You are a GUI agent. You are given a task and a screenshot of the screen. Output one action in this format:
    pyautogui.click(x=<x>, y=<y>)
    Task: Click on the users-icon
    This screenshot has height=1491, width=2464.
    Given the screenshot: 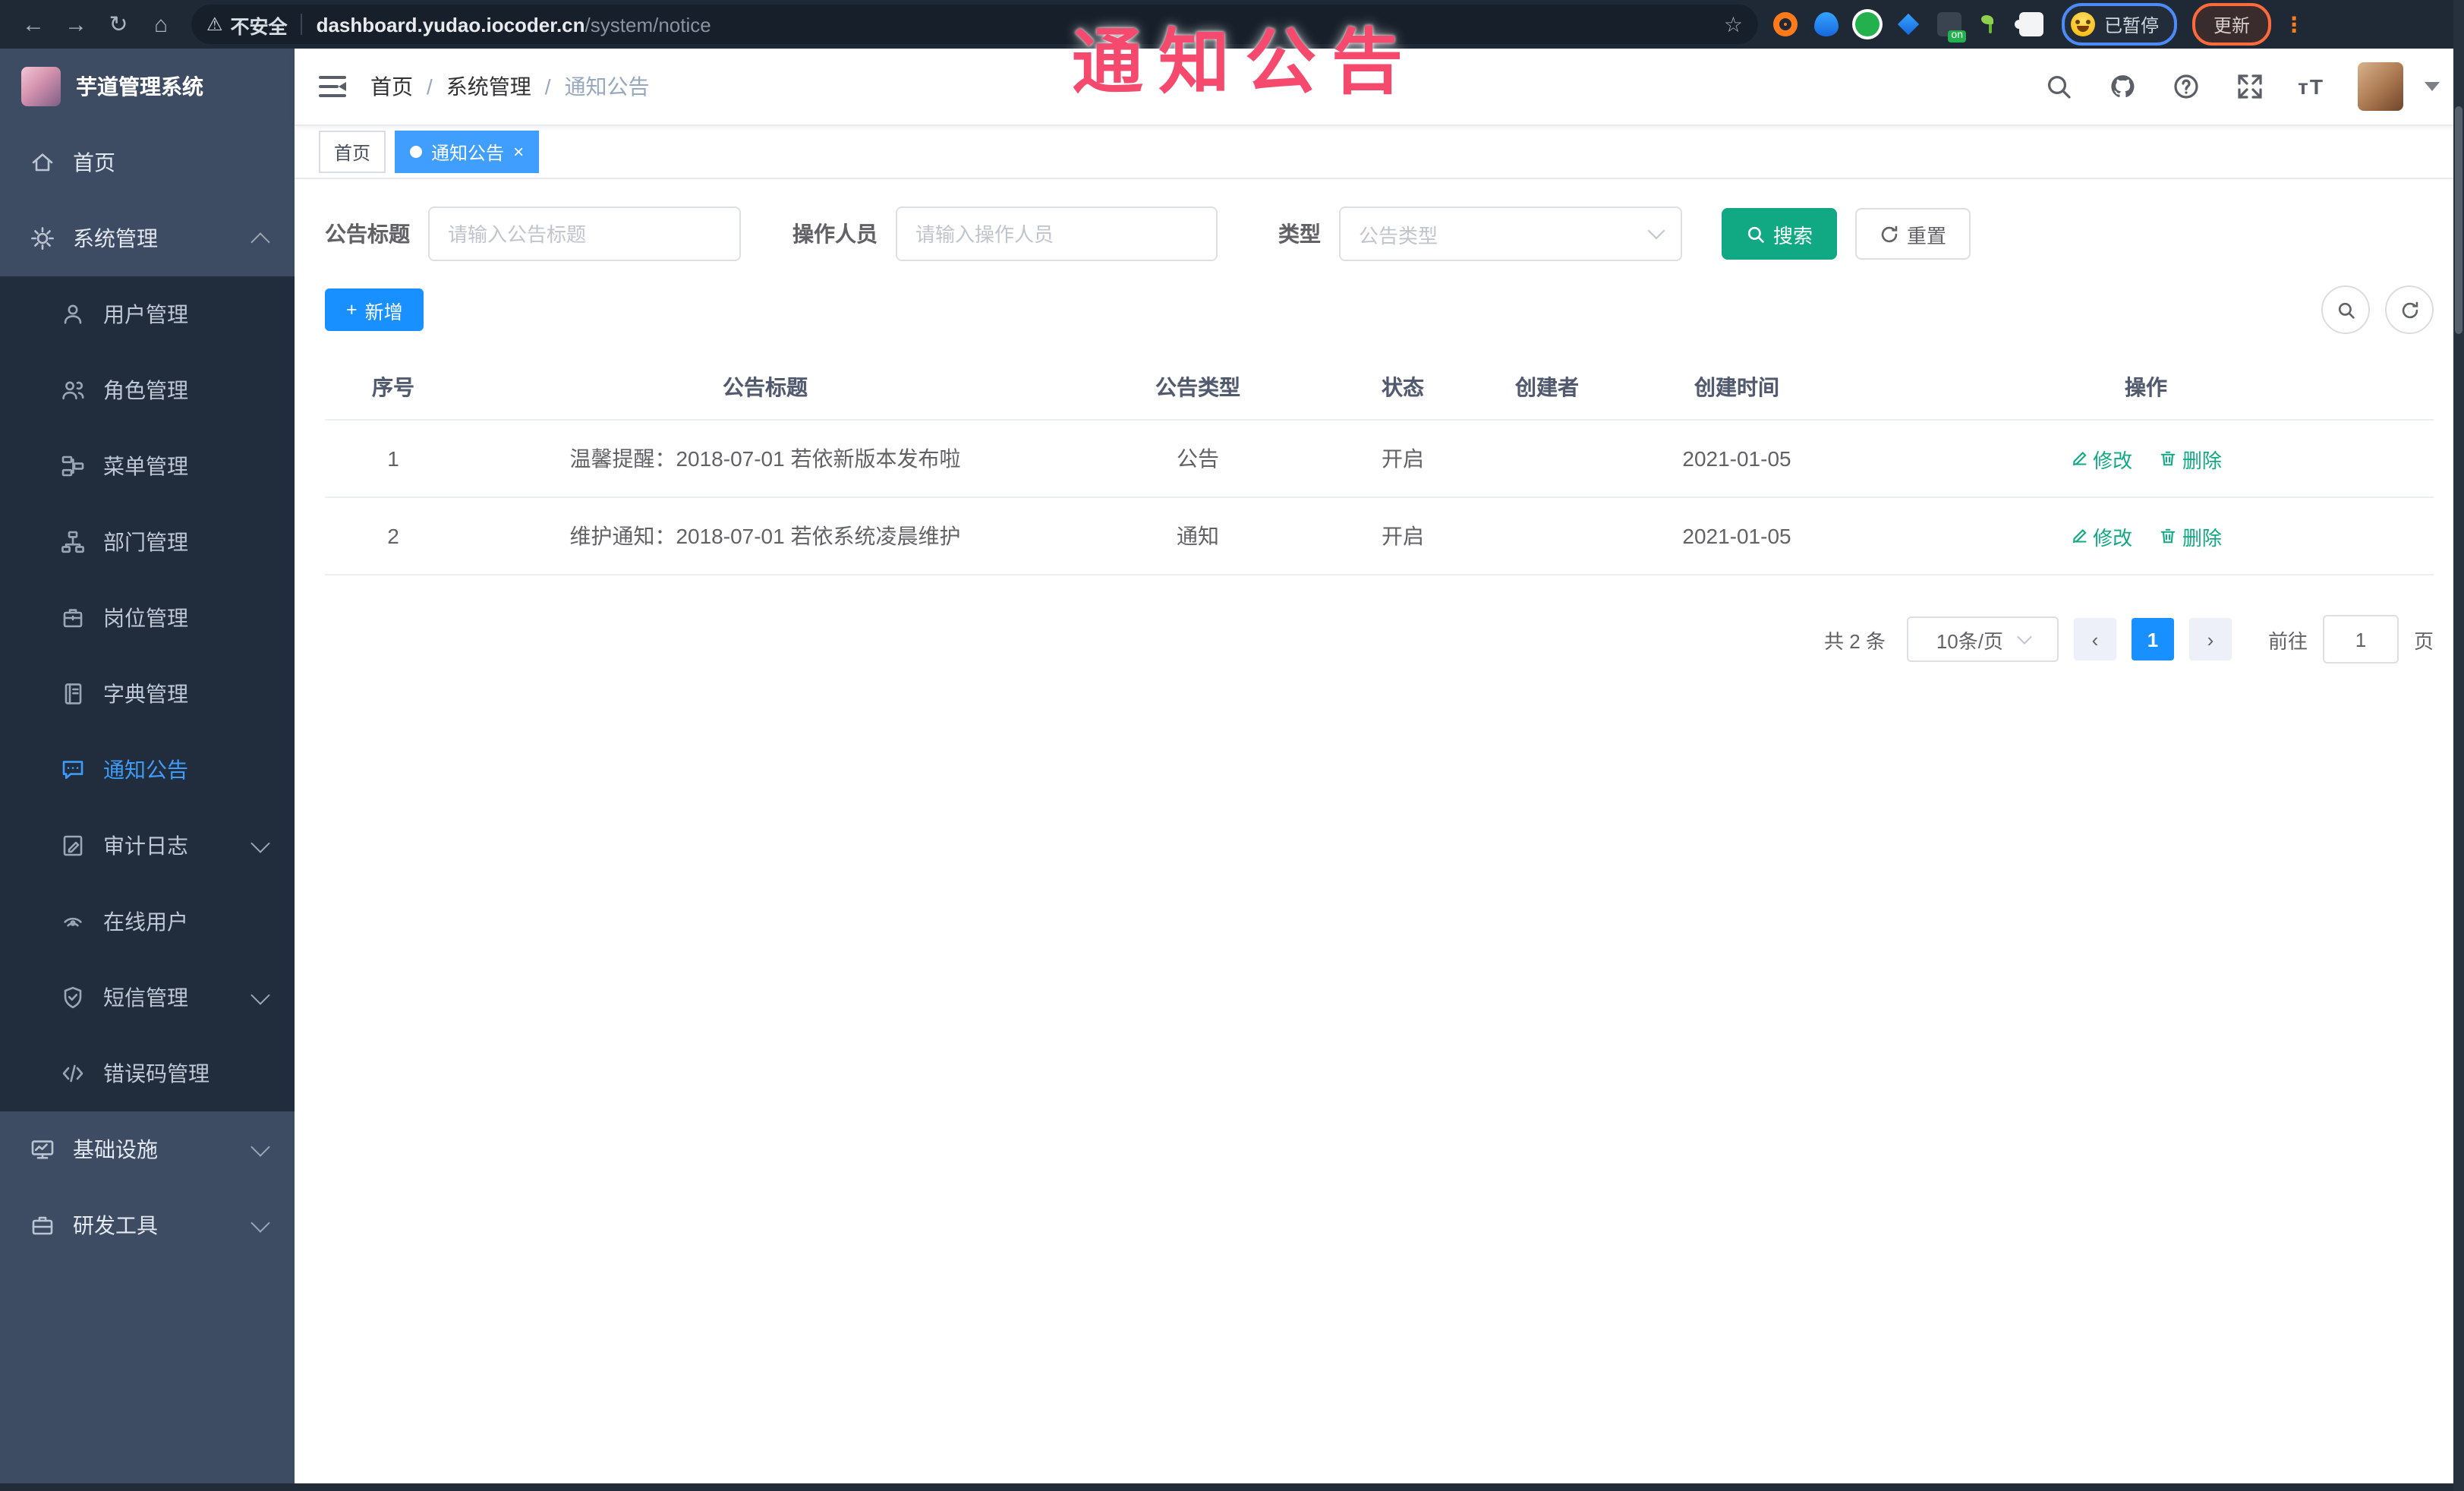 What is the action you would take?
    pyautogui.click(x=73, y=390)
    